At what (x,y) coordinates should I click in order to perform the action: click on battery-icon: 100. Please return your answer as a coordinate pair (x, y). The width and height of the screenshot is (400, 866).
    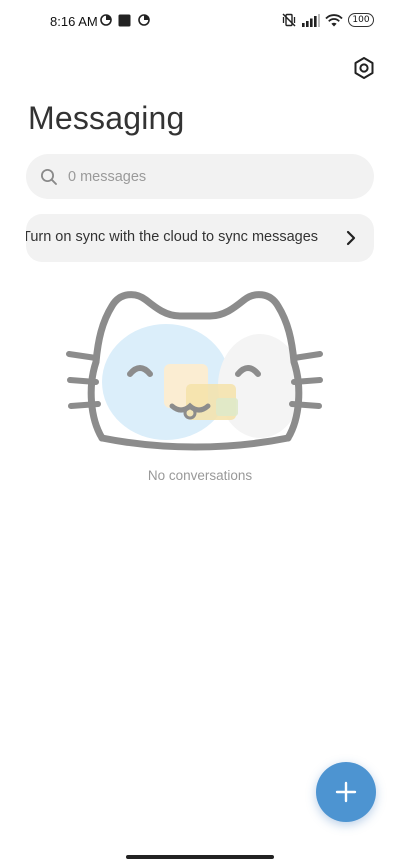
    Looking at the image, I should click on (361, 20).